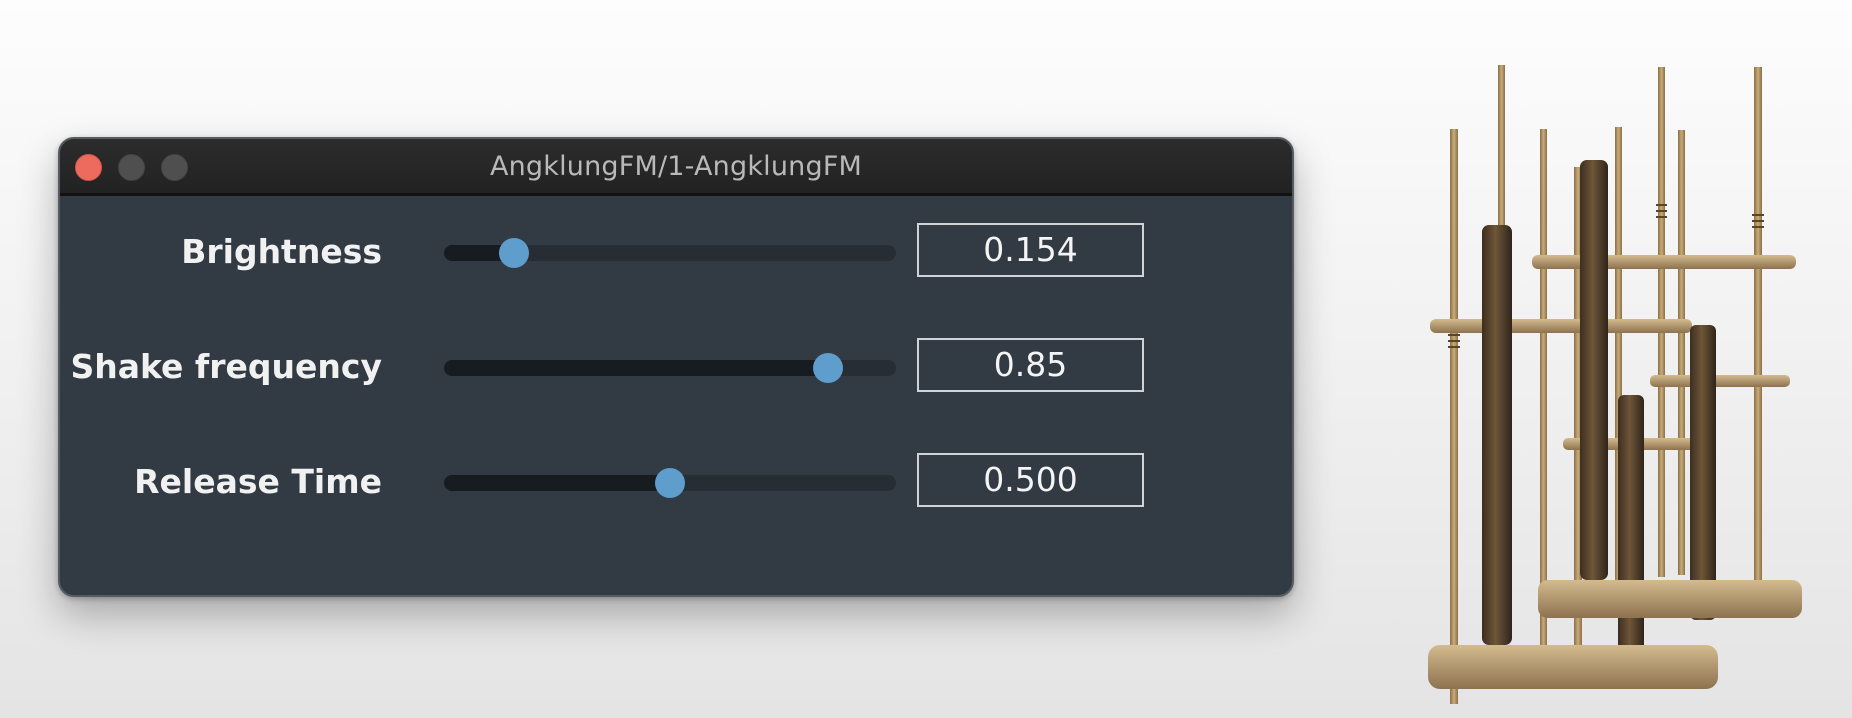 The image size is (1852, 718). I want to click on shake-frequency-slider, so click(670, 368).